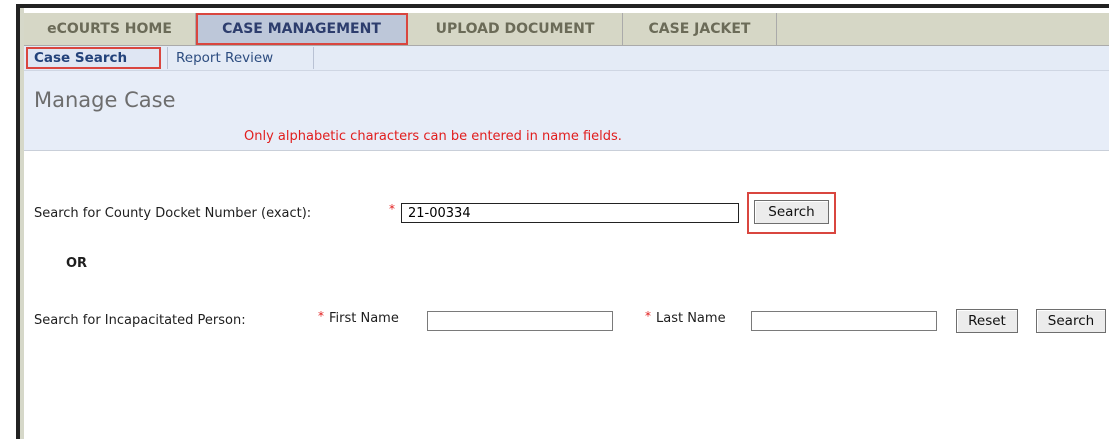  Describe the element at coordinates (570, 213) in the screenshot. I see `docket-number-input` at that location.